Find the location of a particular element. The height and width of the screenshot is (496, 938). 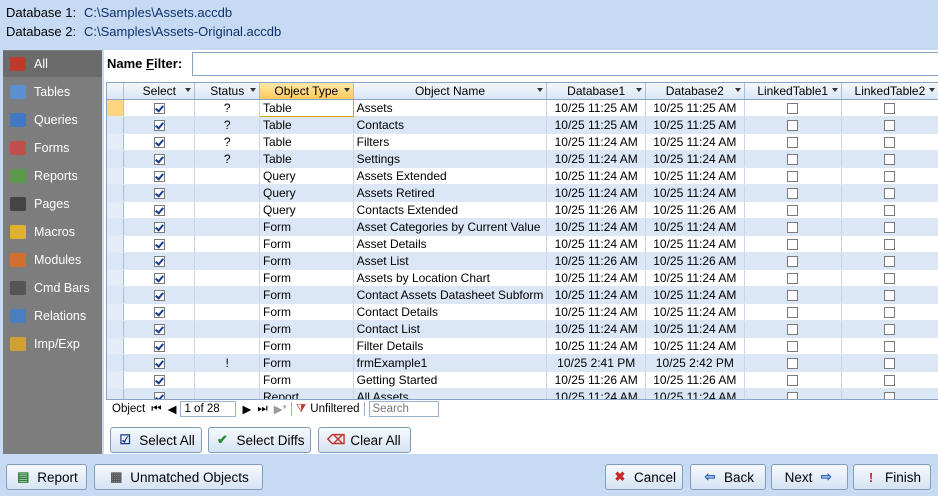

select-diffs-button: ✔ Select Diffs is located at coordinates (259, 440).